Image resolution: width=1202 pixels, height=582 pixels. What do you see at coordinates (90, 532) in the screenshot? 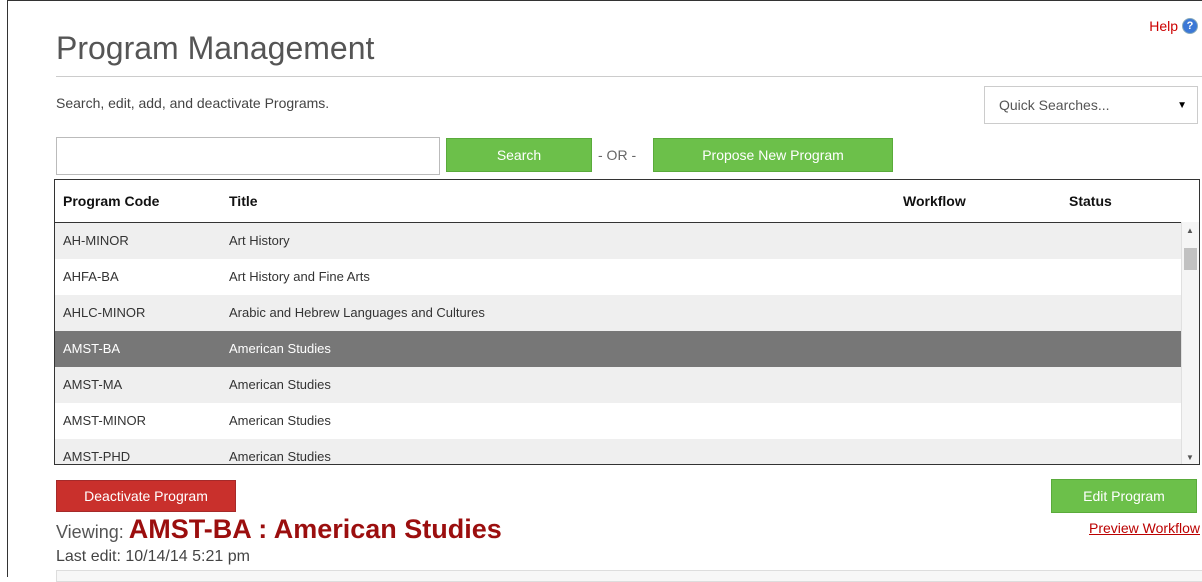
I see `viewing-label: Viewing:` at bounding box center [90, 532].